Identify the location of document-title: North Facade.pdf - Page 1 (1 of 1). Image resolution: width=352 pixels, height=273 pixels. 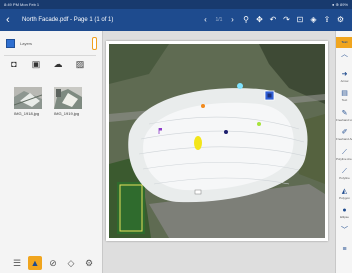
(68, 20).